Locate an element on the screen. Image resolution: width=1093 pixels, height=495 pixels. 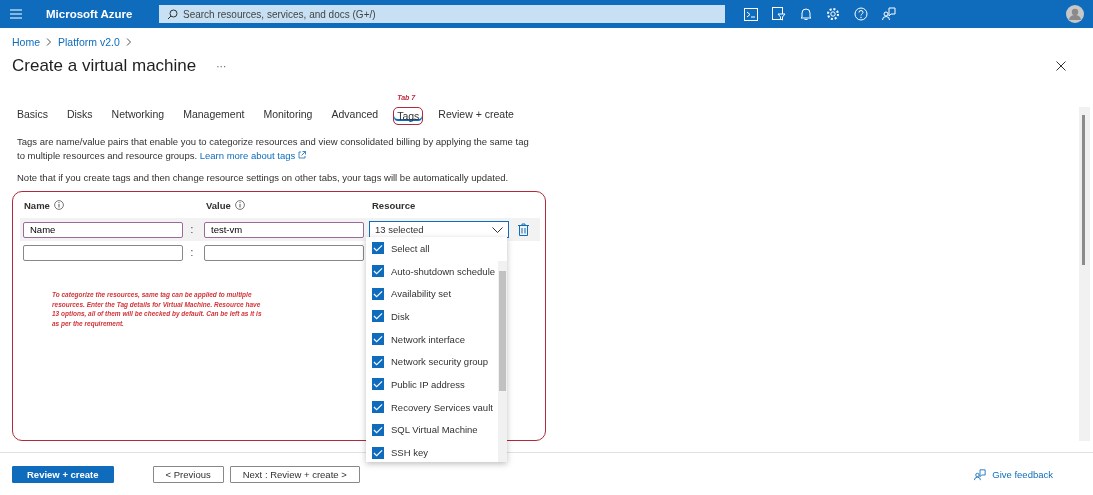
column-header: Resource is located at coordinates (394, 205).